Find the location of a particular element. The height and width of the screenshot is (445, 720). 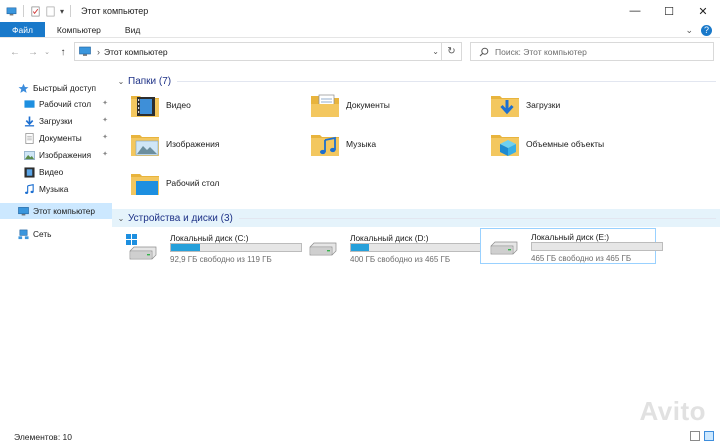

folder-documents: Документы is located at coordinates (382, 105).